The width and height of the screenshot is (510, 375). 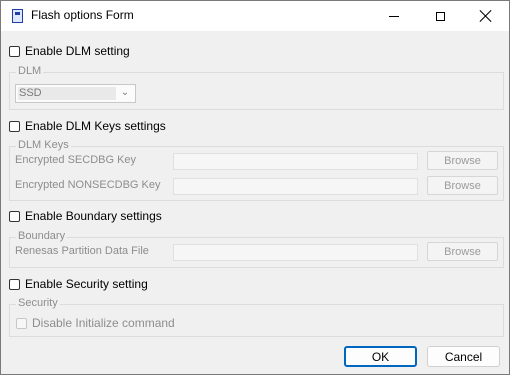 I want to click on cancel-button: Cancel, so click(x=463, y=356).